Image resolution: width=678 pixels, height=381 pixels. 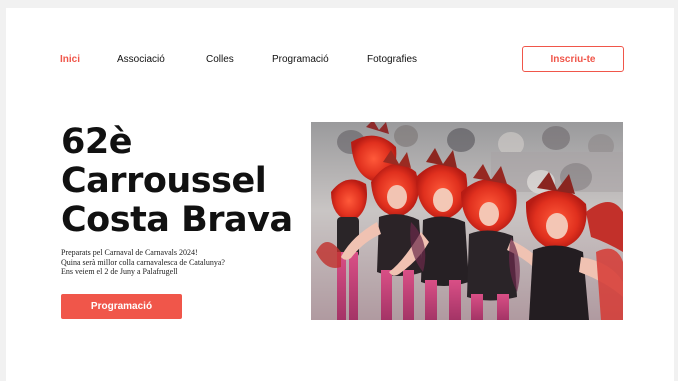 I want to click on hero-title-line: Carroussel, so click(x=164, y=181).